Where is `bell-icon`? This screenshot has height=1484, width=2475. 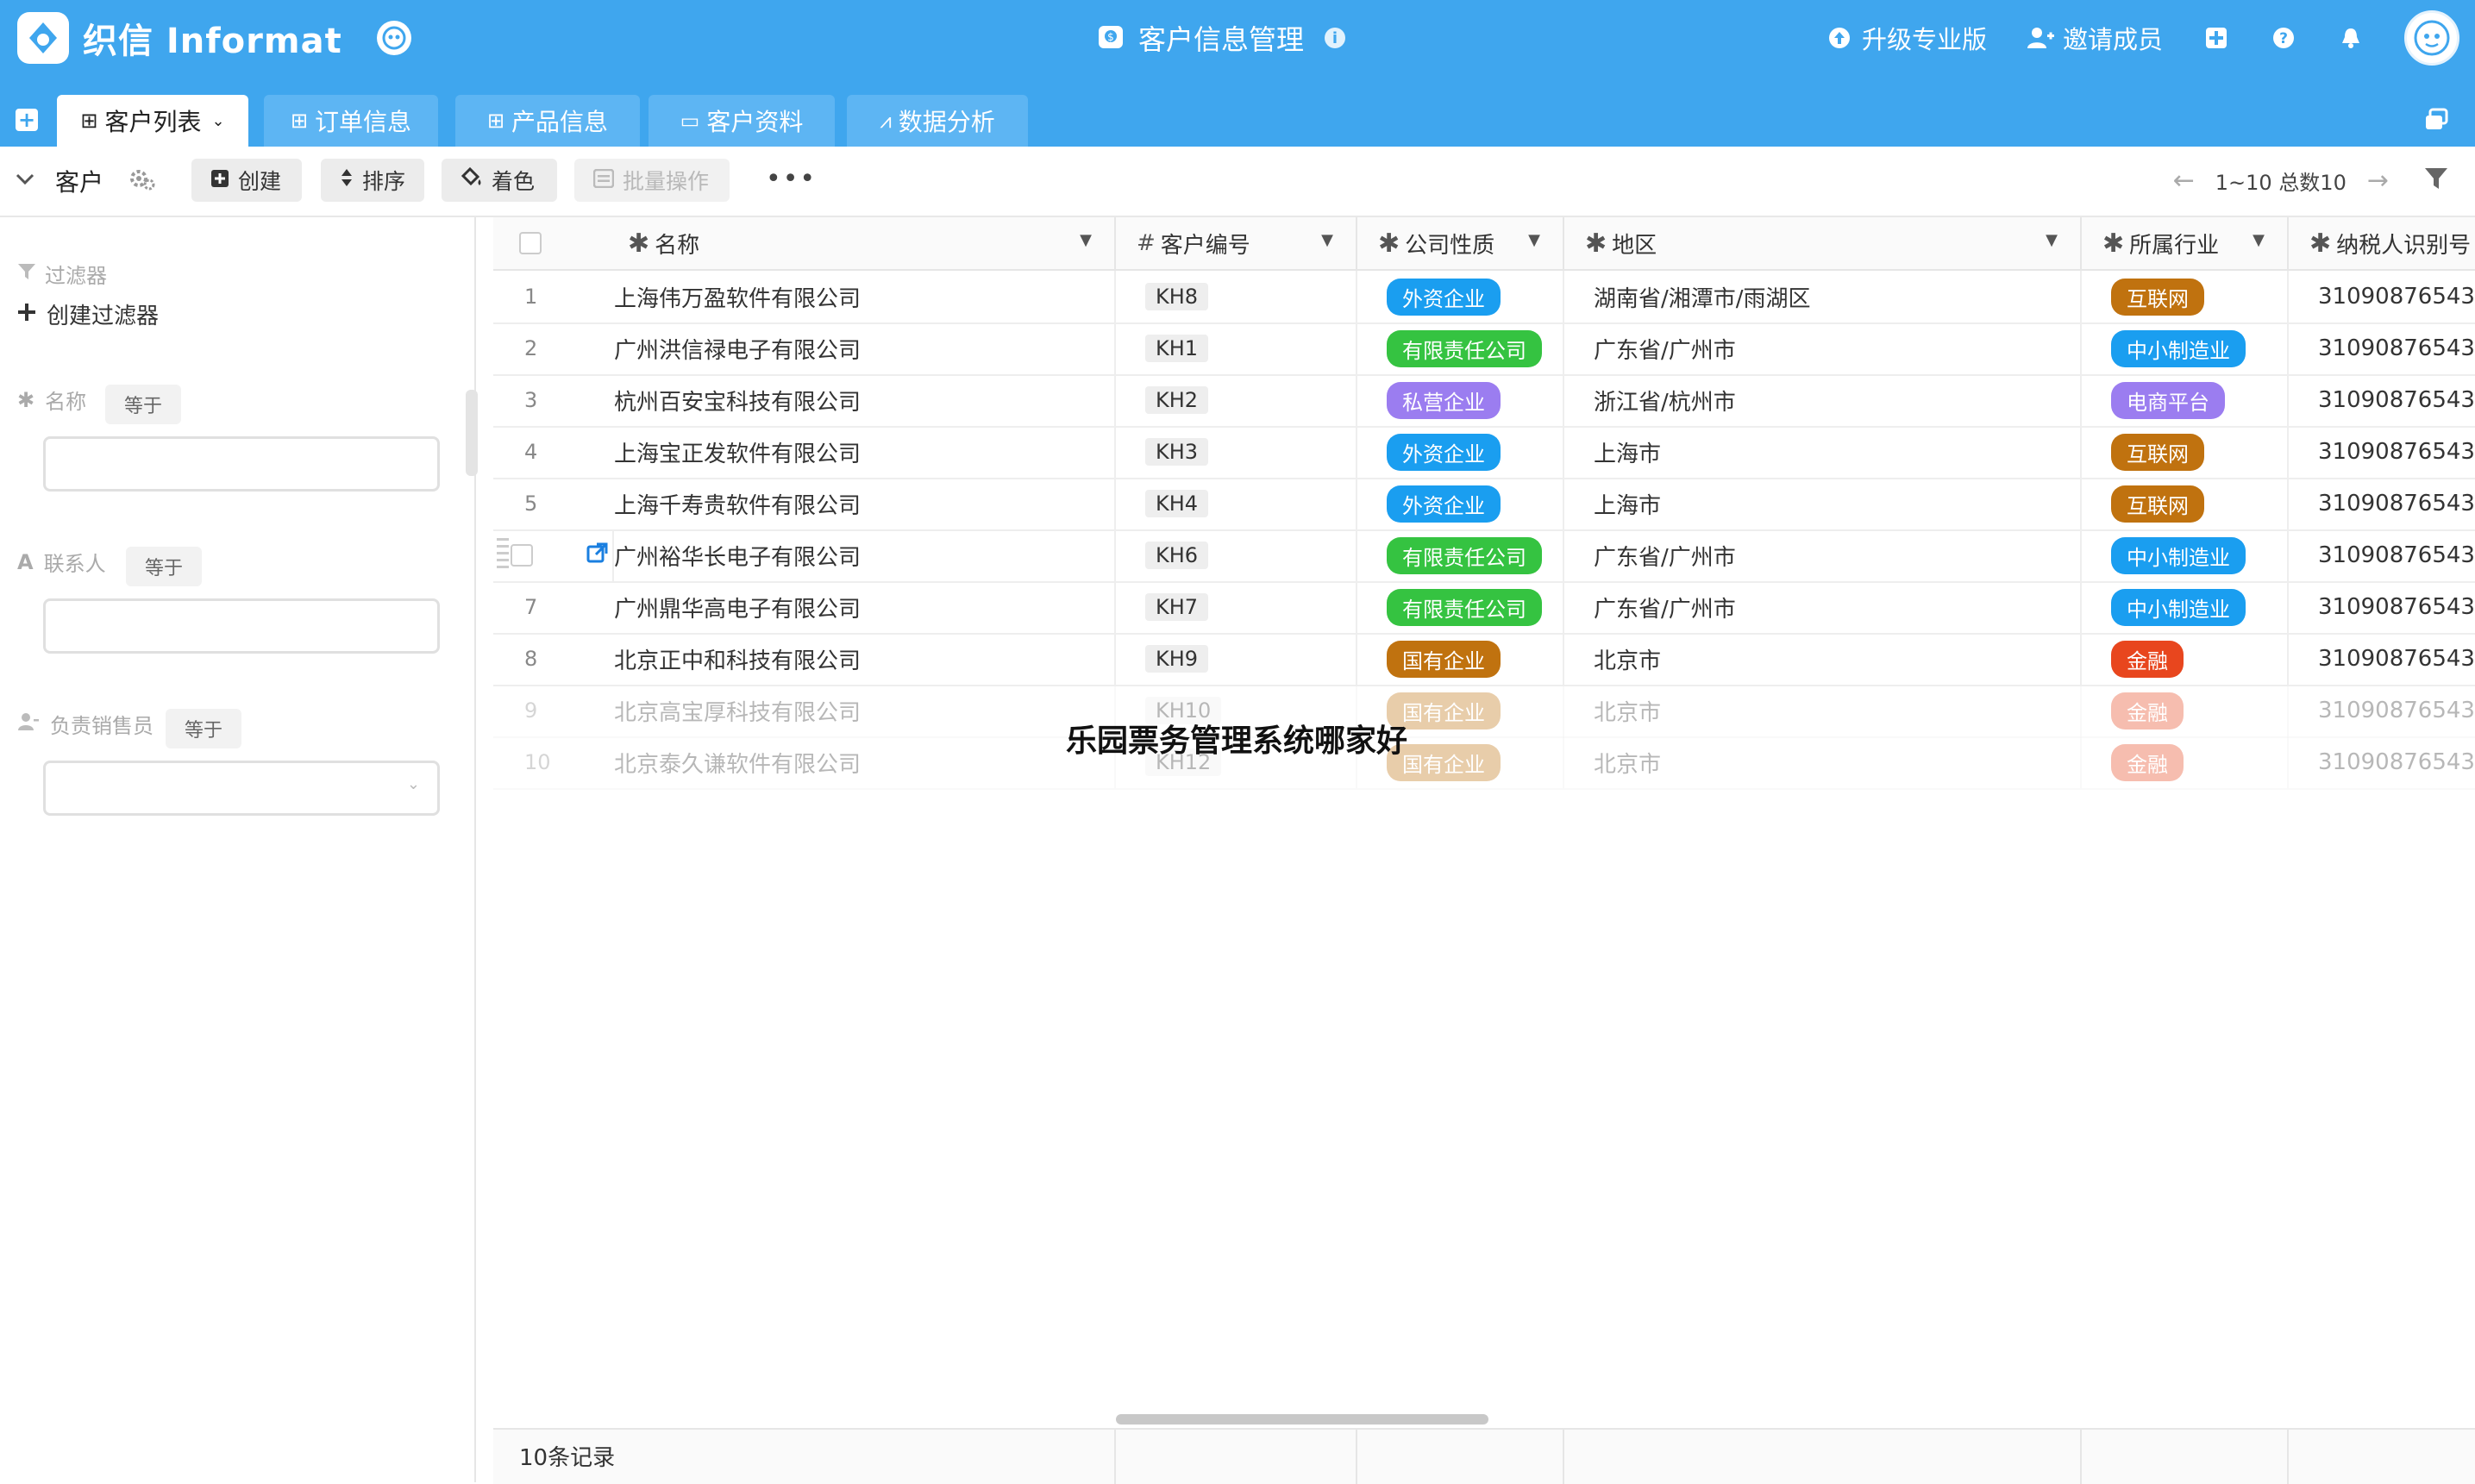 bell-icon is located at coordinates (2351, 38).